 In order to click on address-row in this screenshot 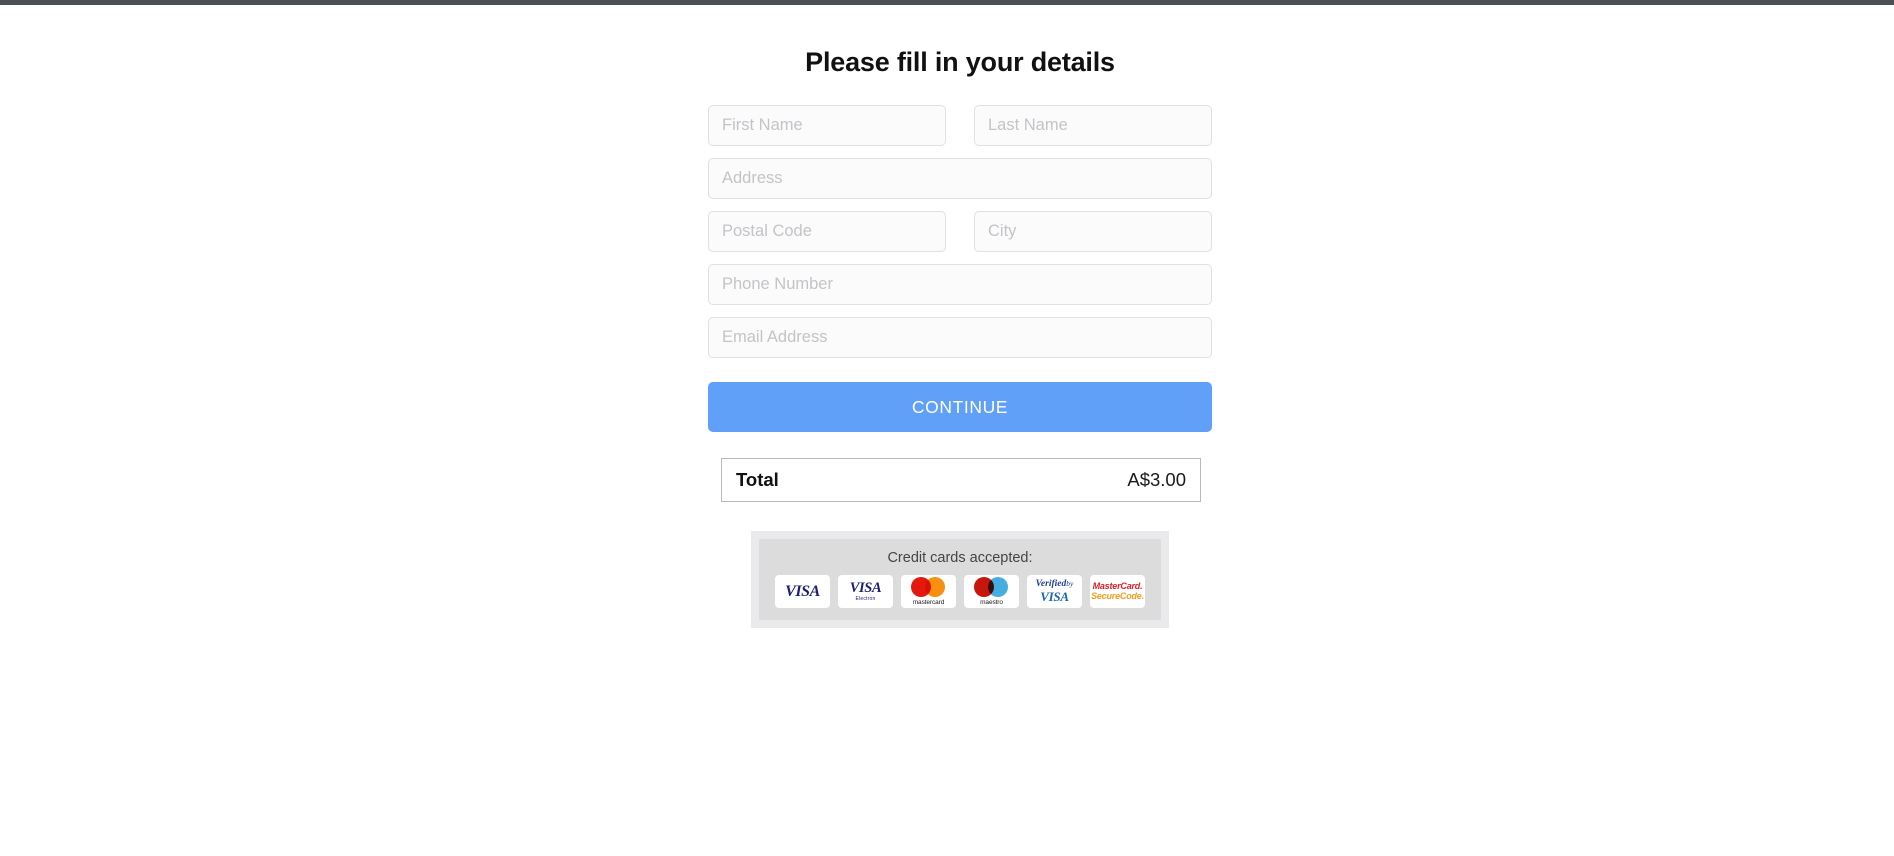, I will do `click(960, 178)`.